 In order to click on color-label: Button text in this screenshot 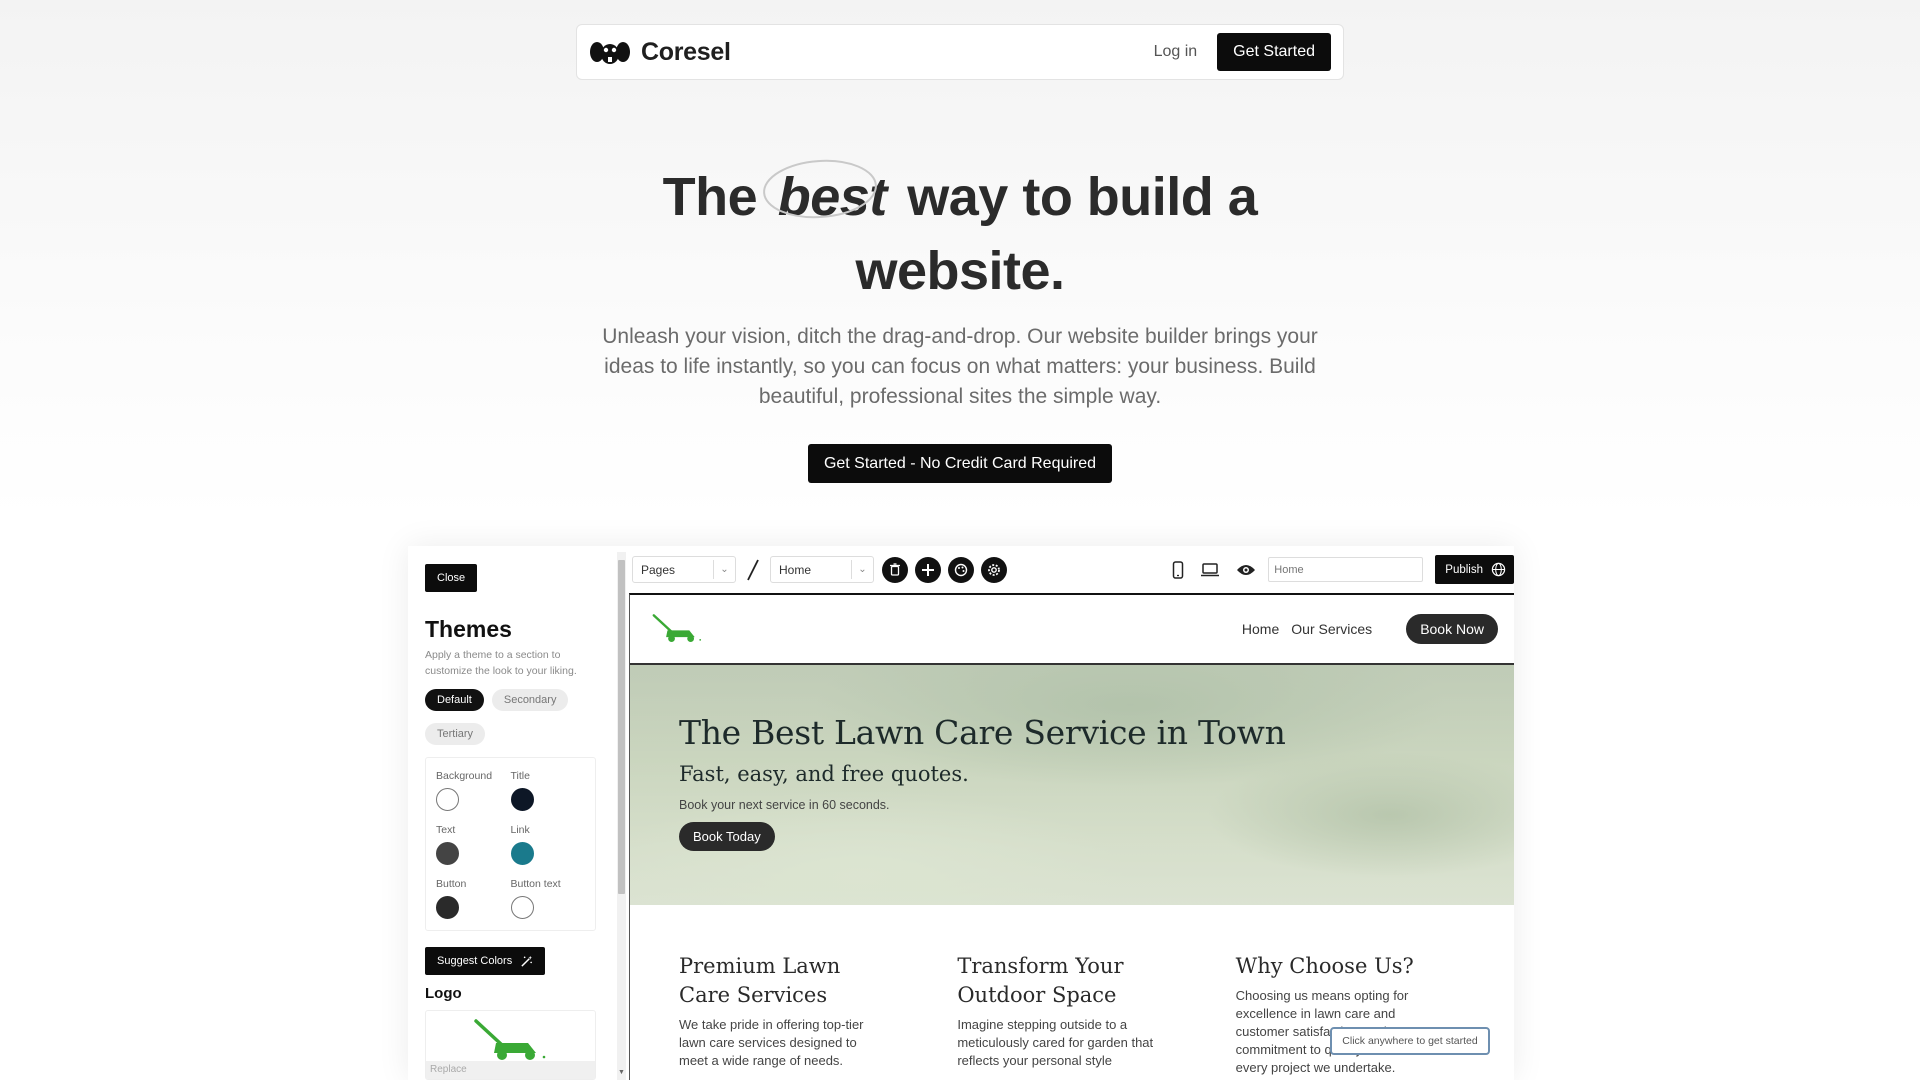, I will do `click(535, 884)`.